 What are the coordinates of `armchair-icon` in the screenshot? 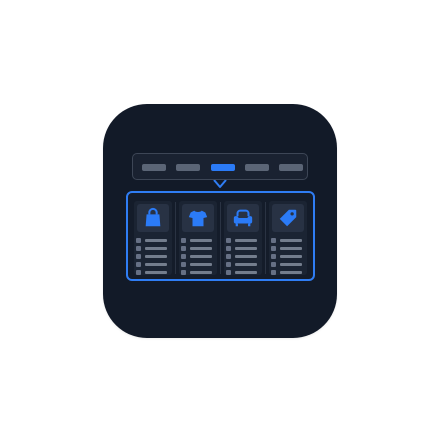 It's located at (243, 218).